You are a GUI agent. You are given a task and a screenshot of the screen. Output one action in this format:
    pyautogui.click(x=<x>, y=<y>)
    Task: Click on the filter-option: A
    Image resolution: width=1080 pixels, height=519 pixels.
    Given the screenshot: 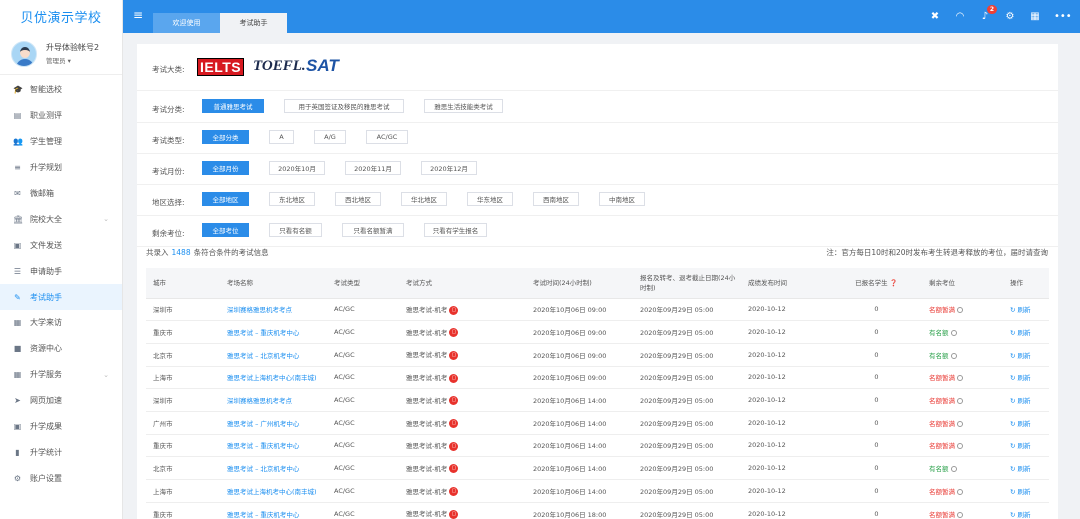 What is the action you would take?
    pyautogui.click(x=281, y=137)
    